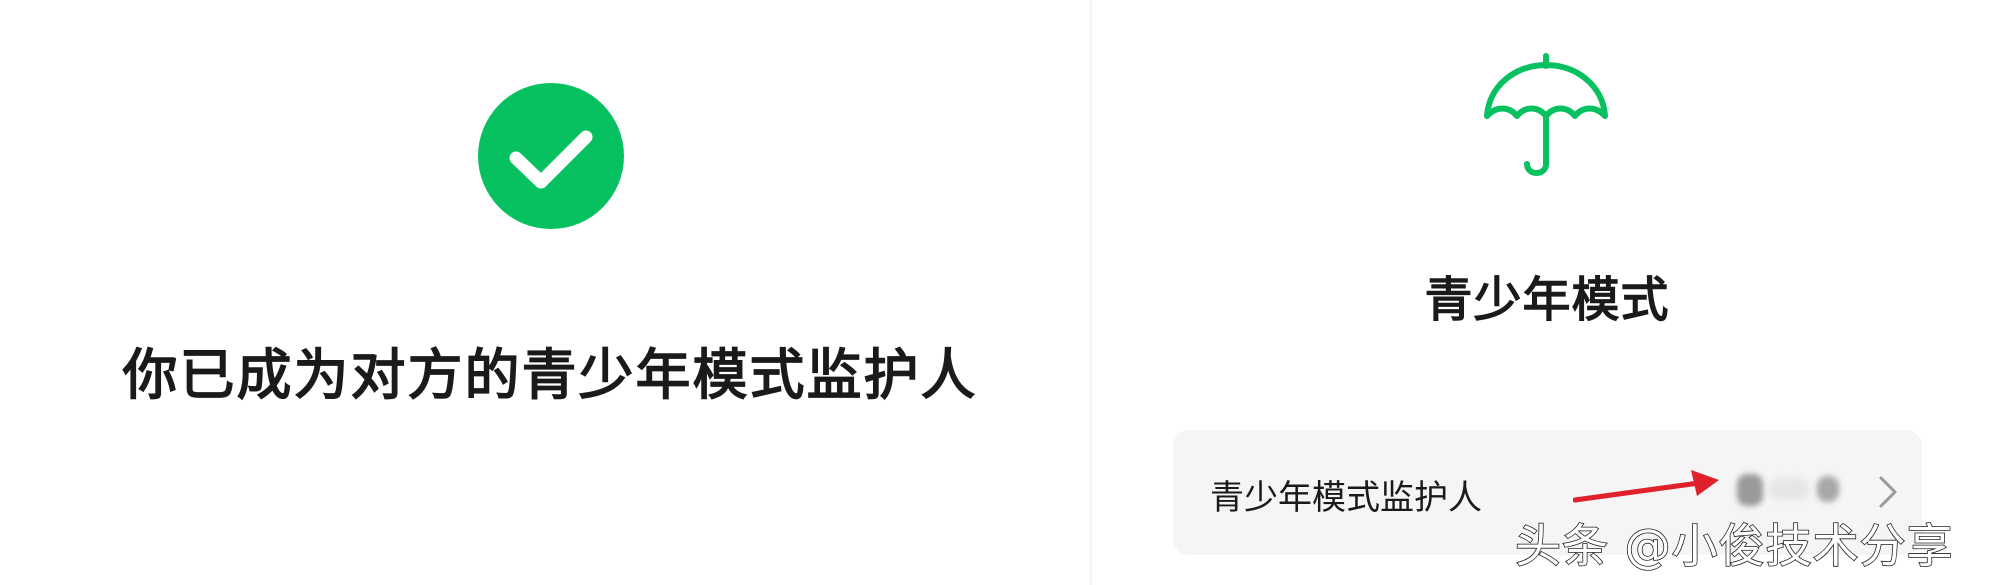  What do you see at coordinates (1750, 490) in the screenshot?
I see `blurred-avatar` at bounding box center [1750, 490].